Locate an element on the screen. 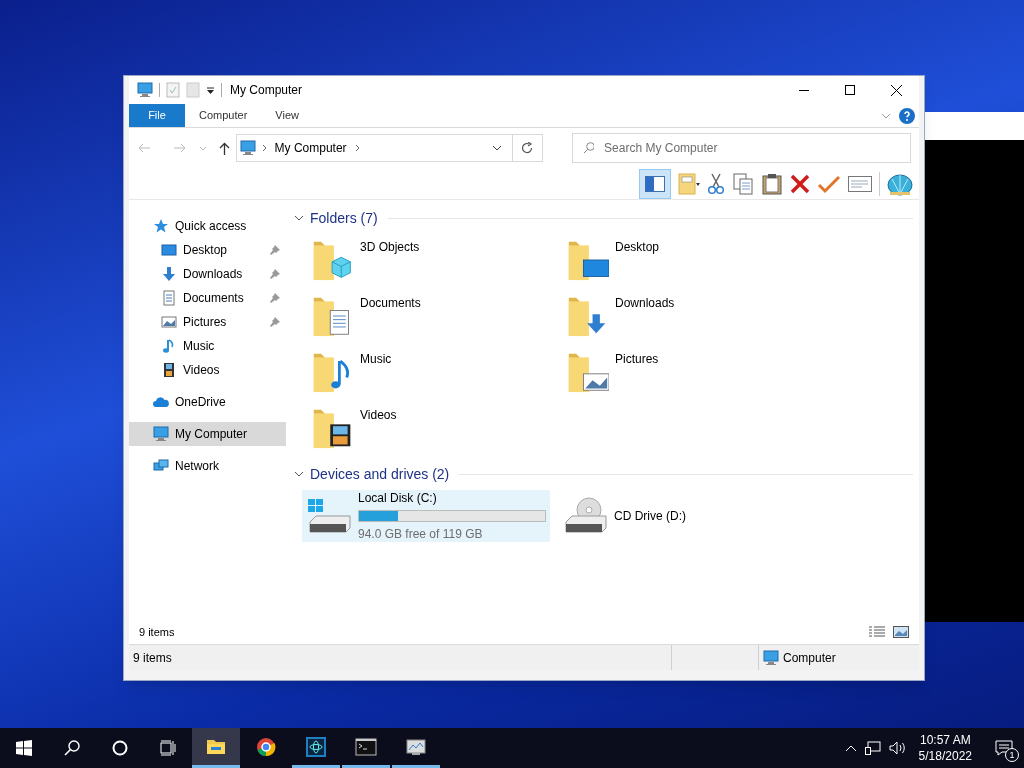  nav-item: Pictures is located at coordinates (207, 322).